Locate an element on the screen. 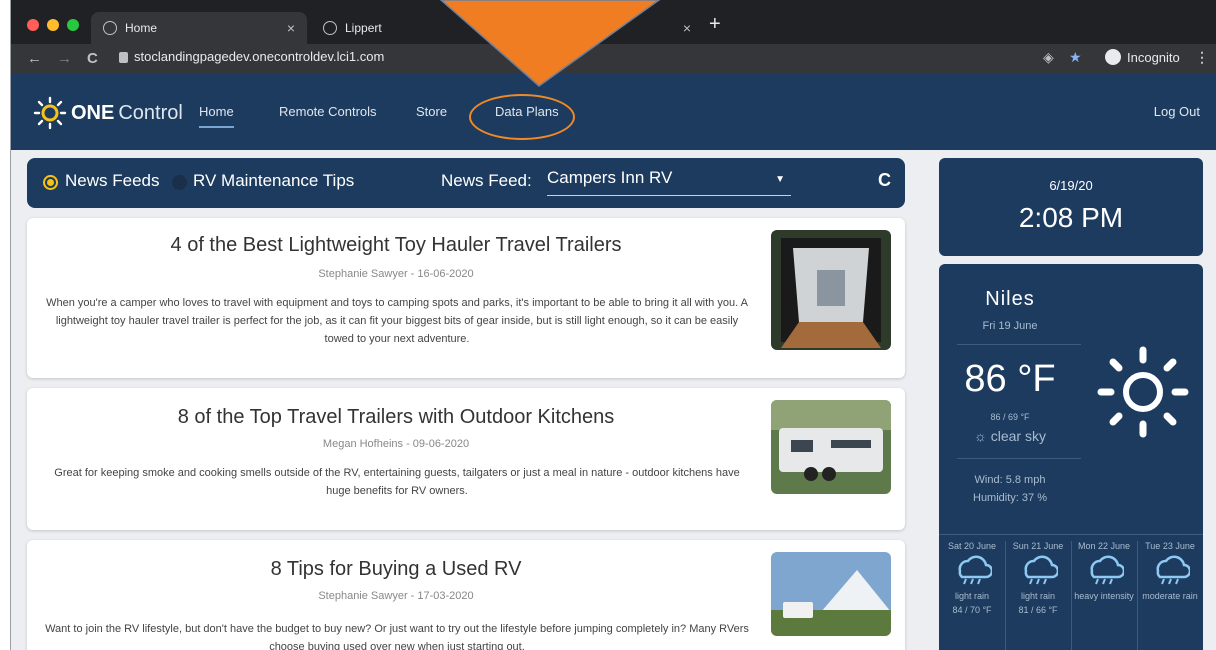 This screenshot has width=1216, height=650. onecontrol-logo: ONE Control is located at coordinates (108, 113).